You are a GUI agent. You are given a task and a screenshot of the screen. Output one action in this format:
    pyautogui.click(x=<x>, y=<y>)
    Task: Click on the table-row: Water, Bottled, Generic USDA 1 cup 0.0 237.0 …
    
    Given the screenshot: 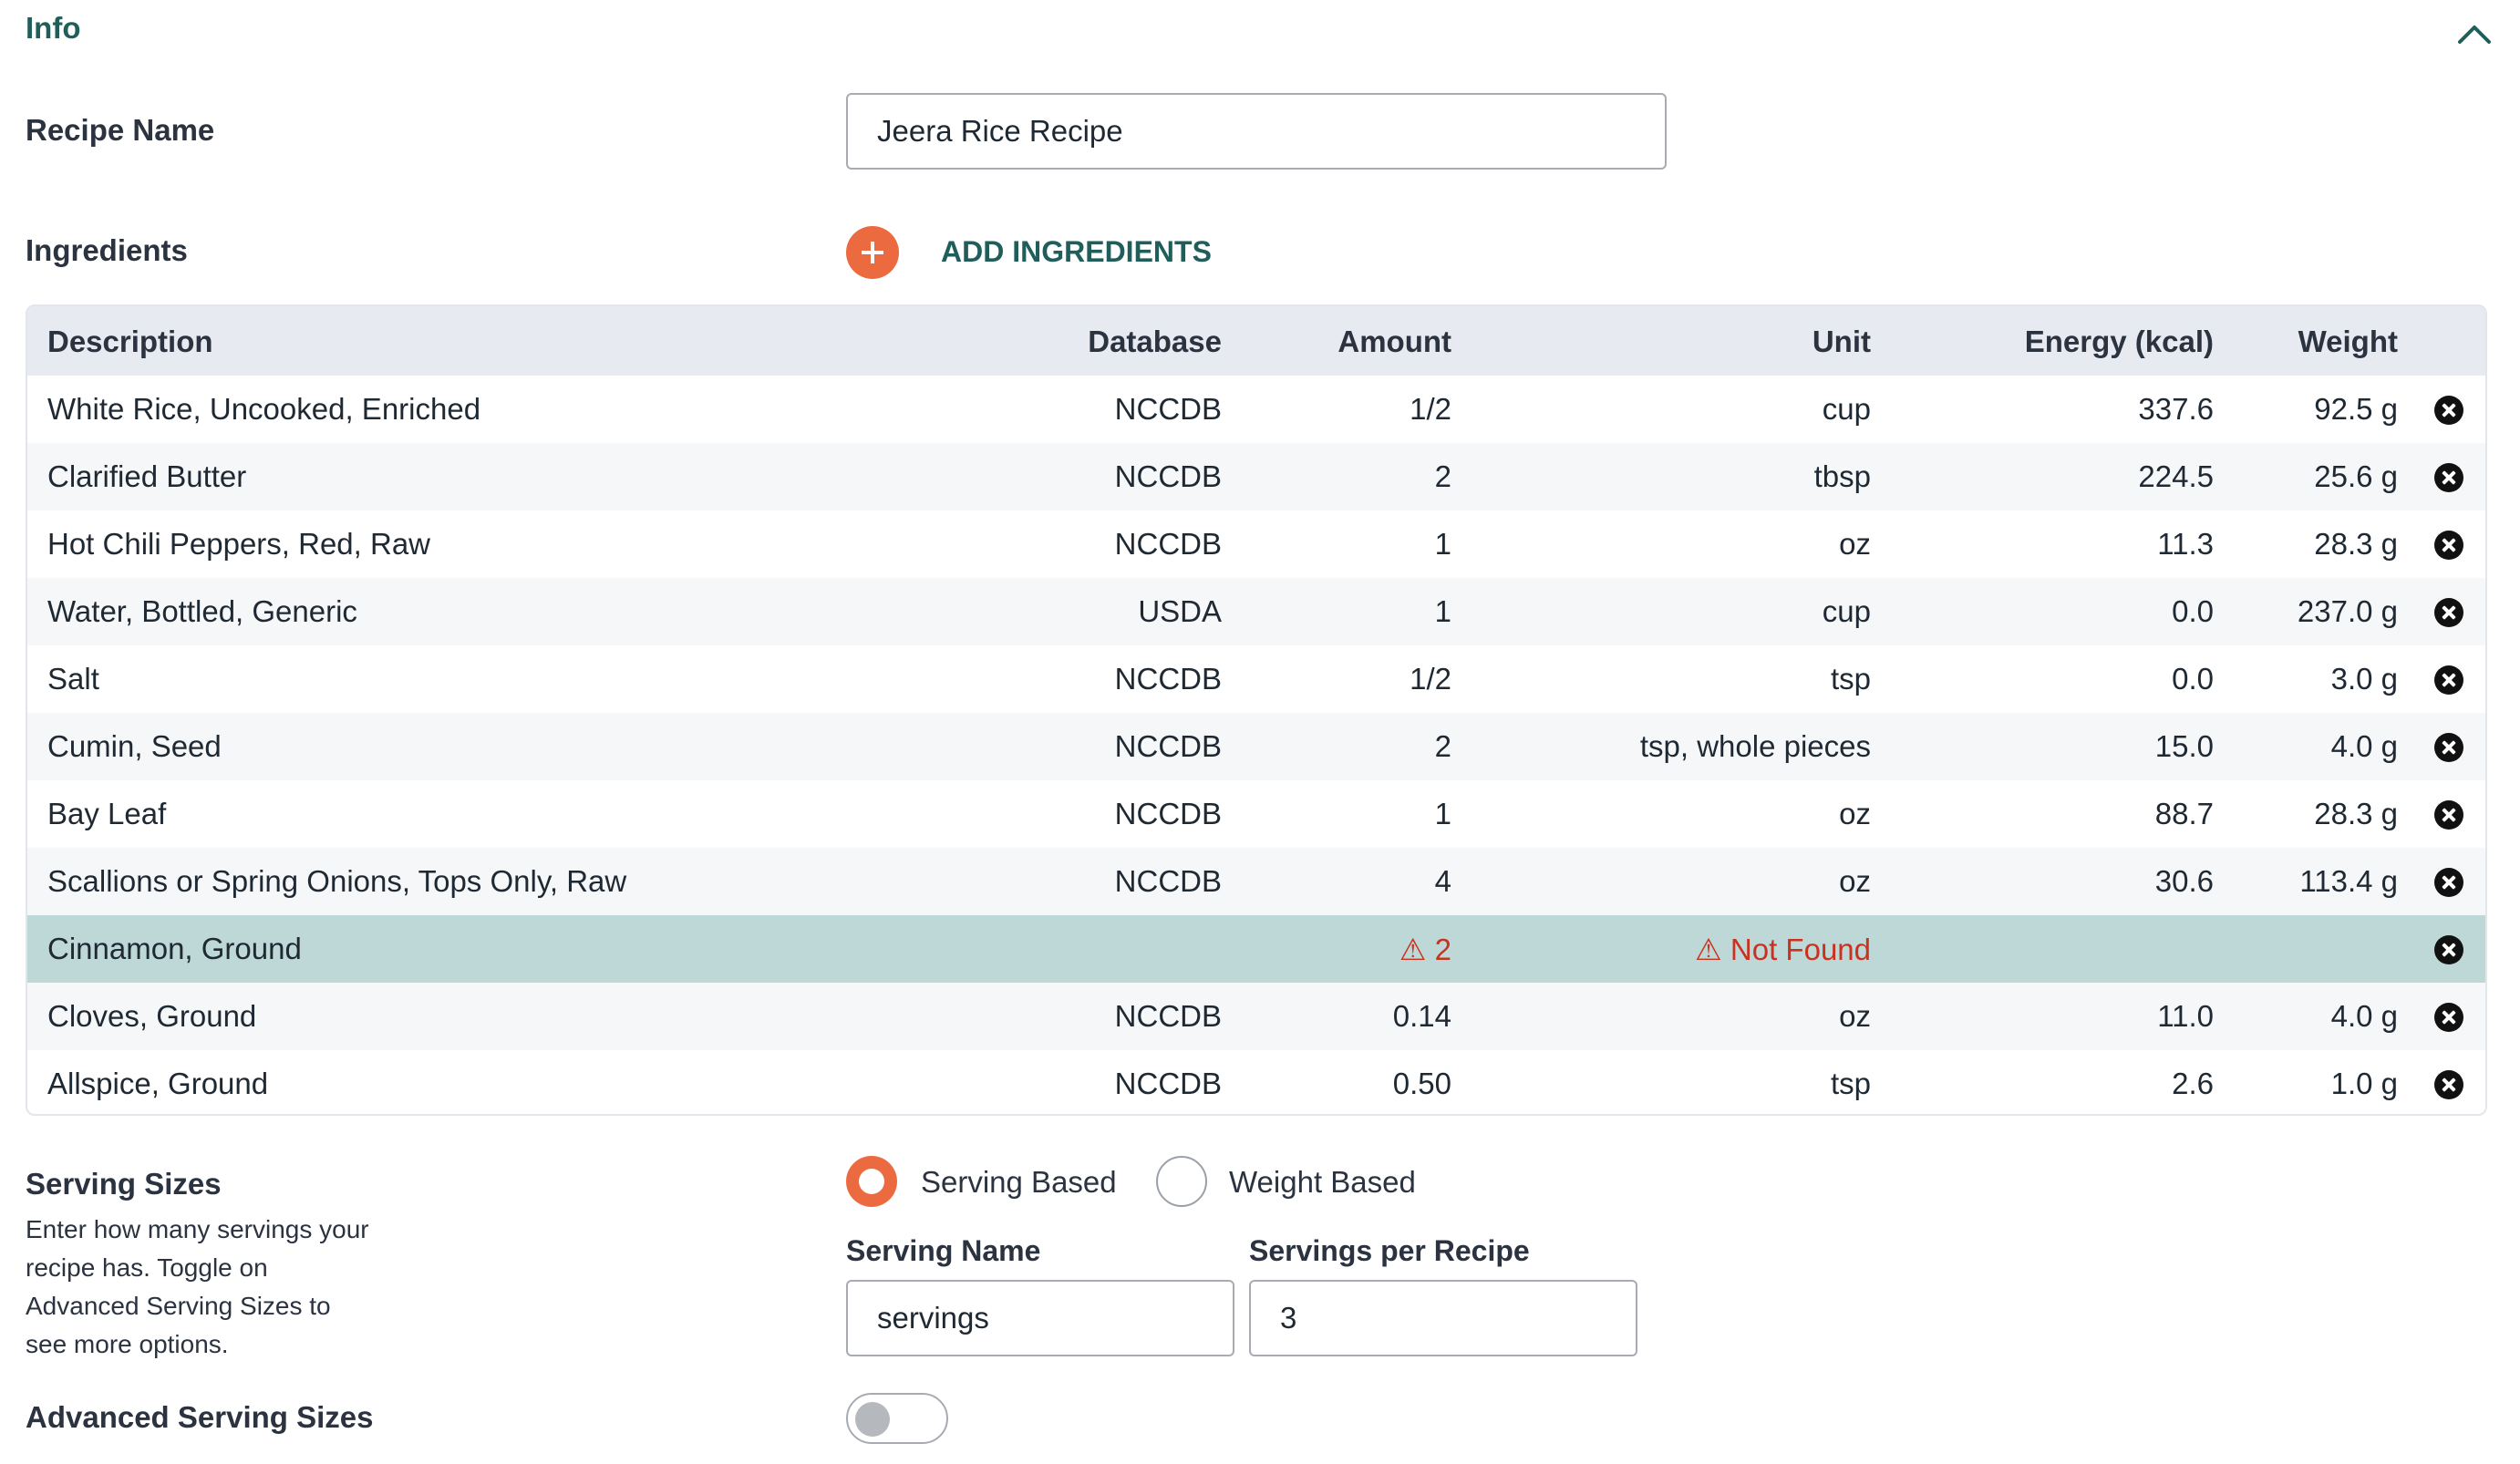 What is the action you would take?
    pyautogui.click(x=1256, y=611)
    